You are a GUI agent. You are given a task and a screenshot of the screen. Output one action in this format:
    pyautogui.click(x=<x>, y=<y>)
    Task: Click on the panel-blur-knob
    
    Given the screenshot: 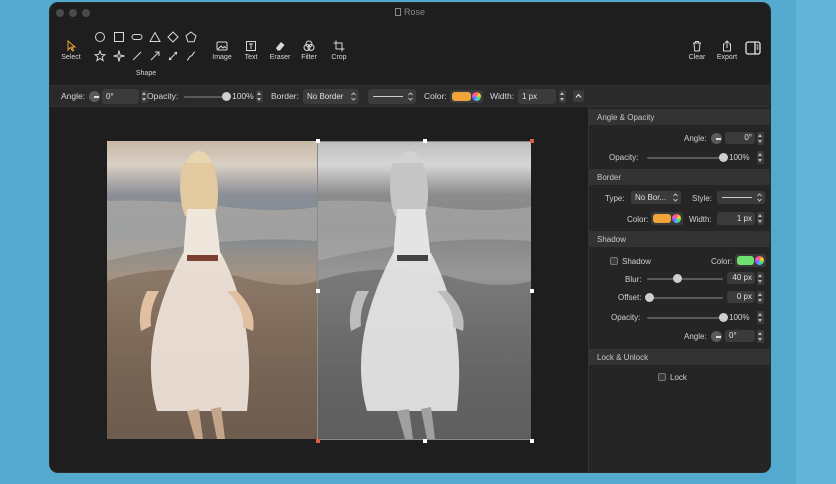 What is the action you would take?
    pyautogui.click(x=677, y=278)
    